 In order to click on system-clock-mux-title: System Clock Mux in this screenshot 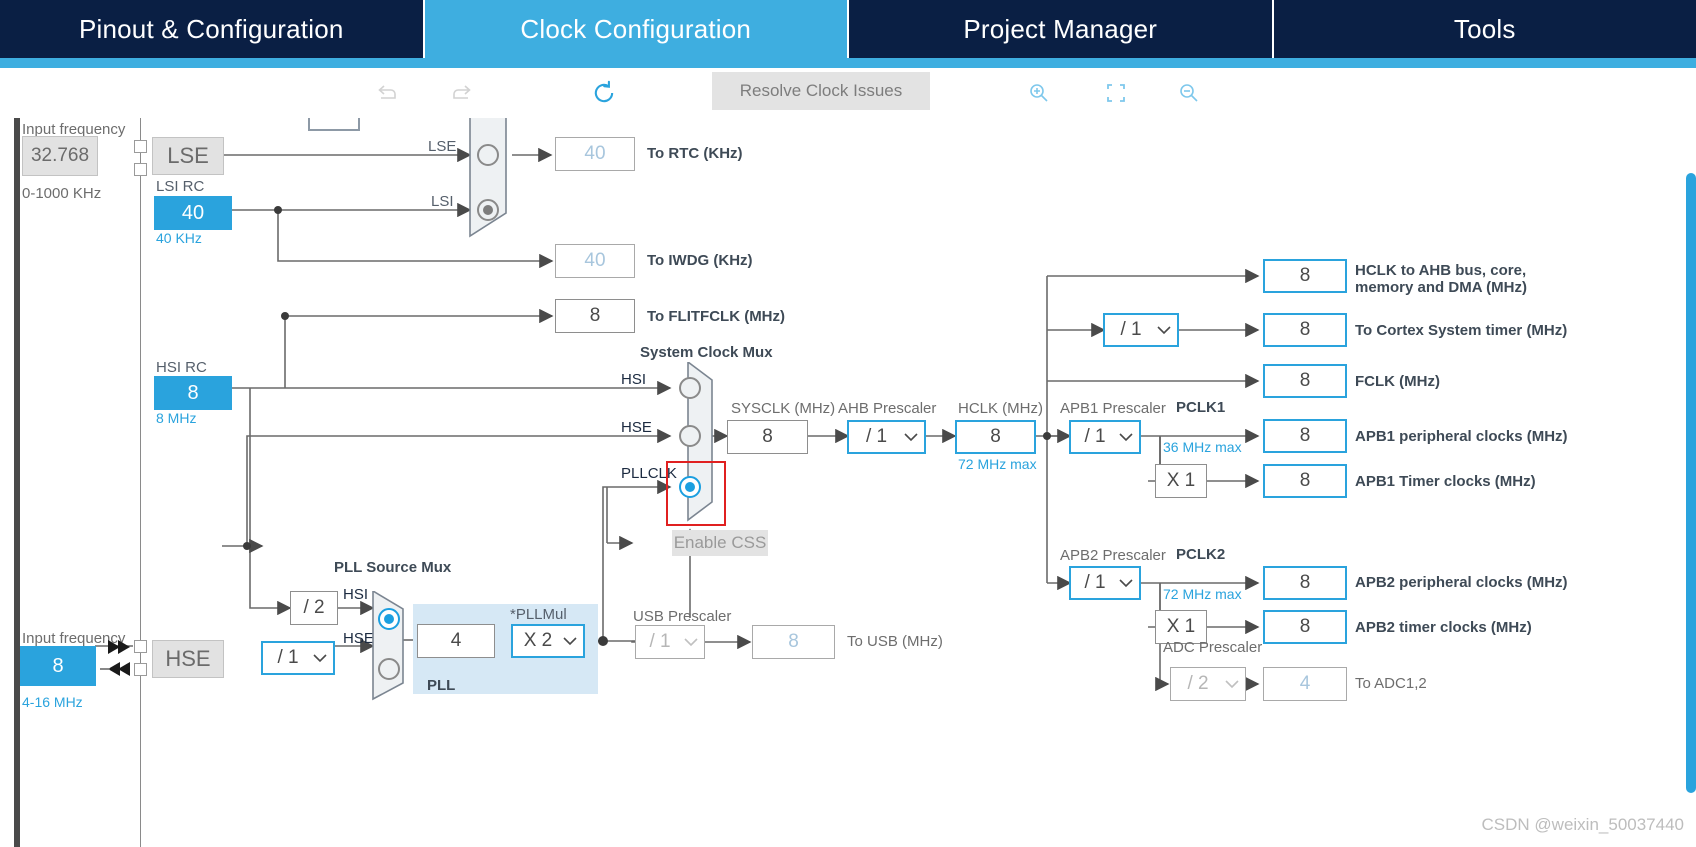, I will do `click(706, 352)`.